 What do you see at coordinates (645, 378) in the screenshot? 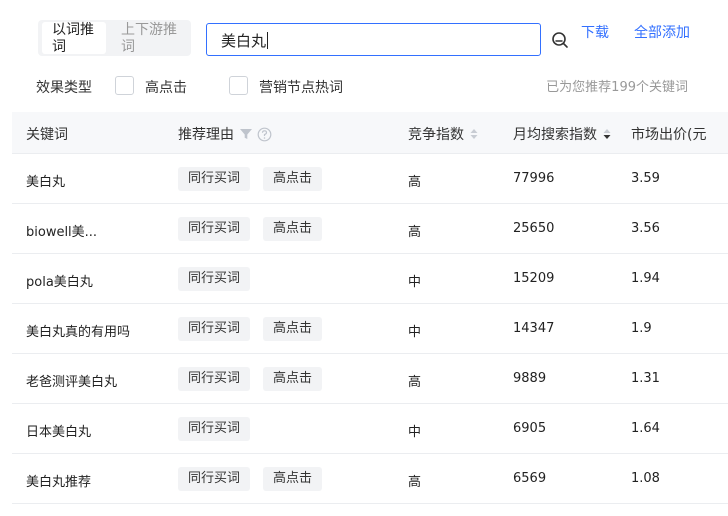
I see `market-price-cell: 1.31` at bounding box center [645, 378].